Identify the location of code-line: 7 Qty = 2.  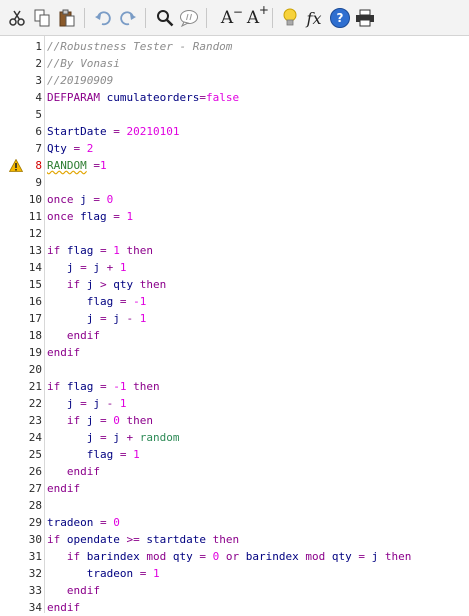
(234, 148).